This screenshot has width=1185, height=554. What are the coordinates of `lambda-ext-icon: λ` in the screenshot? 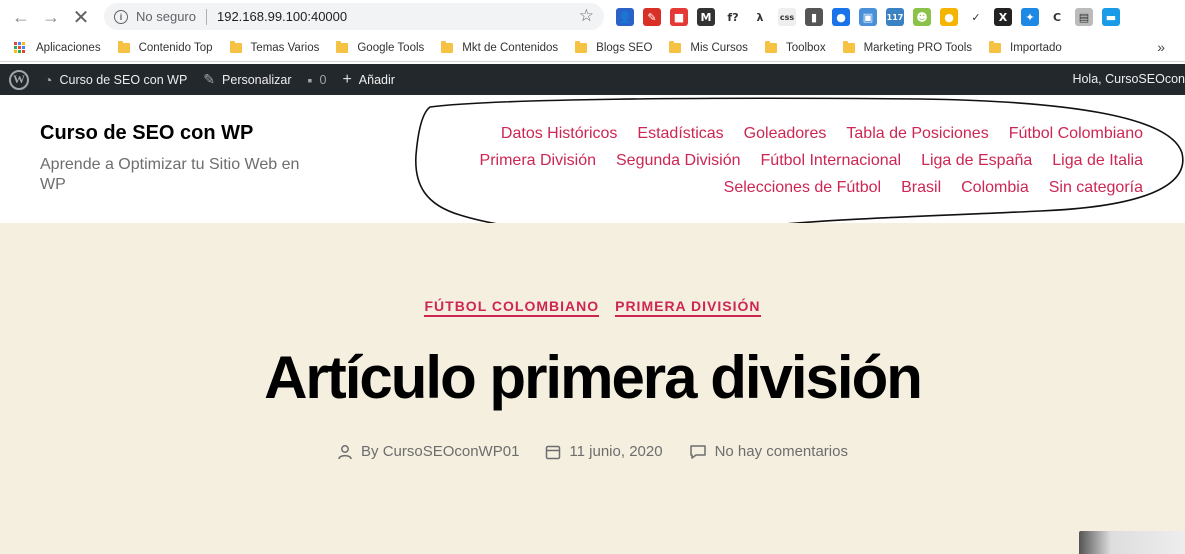 It's located at (760, 17).